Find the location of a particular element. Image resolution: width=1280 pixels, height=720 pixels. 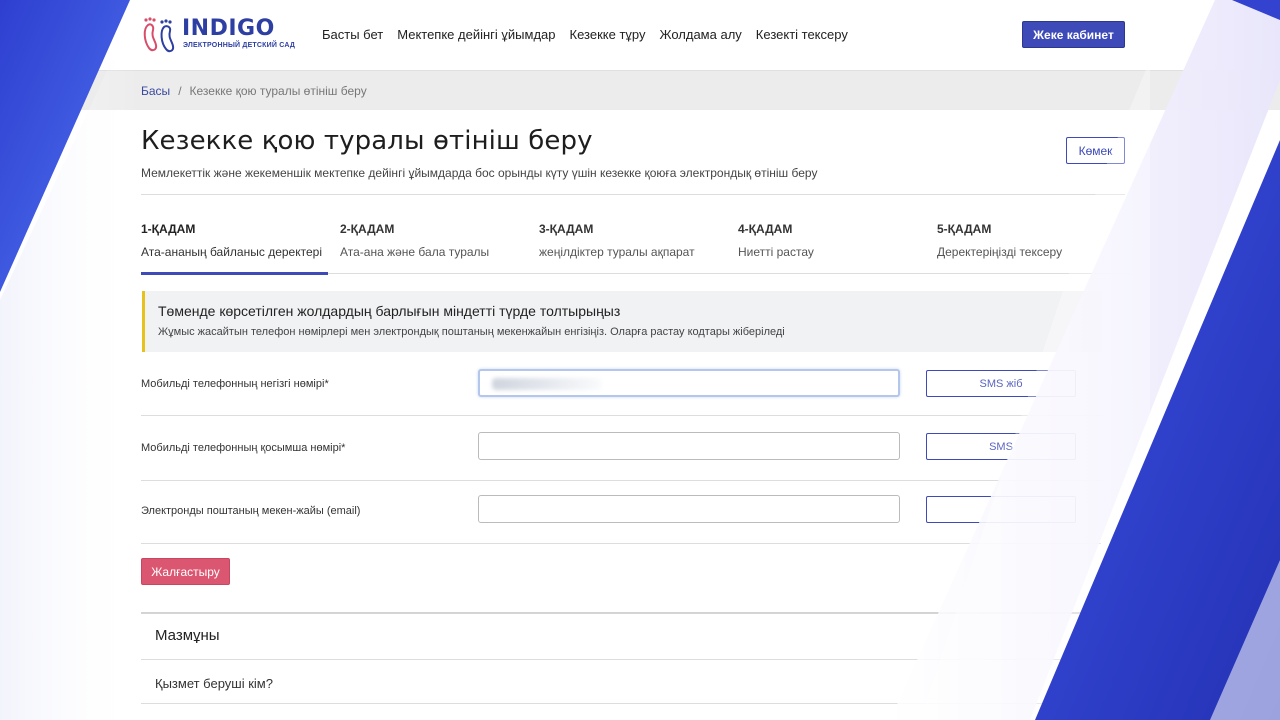

breadcrumb-home: Басы is located at coordinates (155, 91).